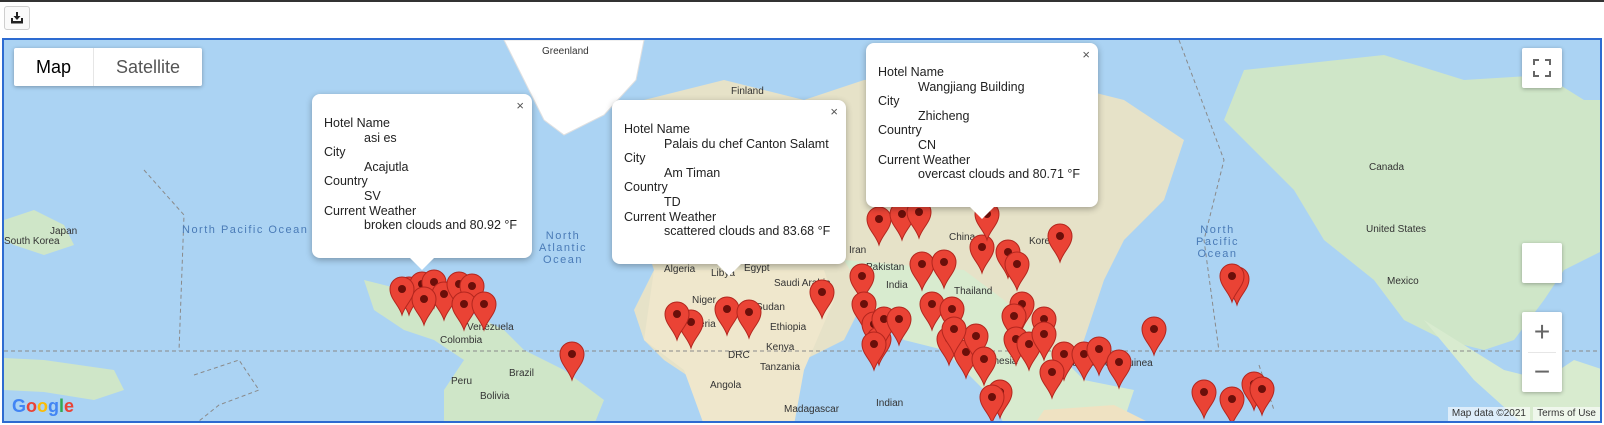 Image resolution: width=1604 pixels, height=425 pixels. I want to click on info-value: asi es, so click(380, 137).